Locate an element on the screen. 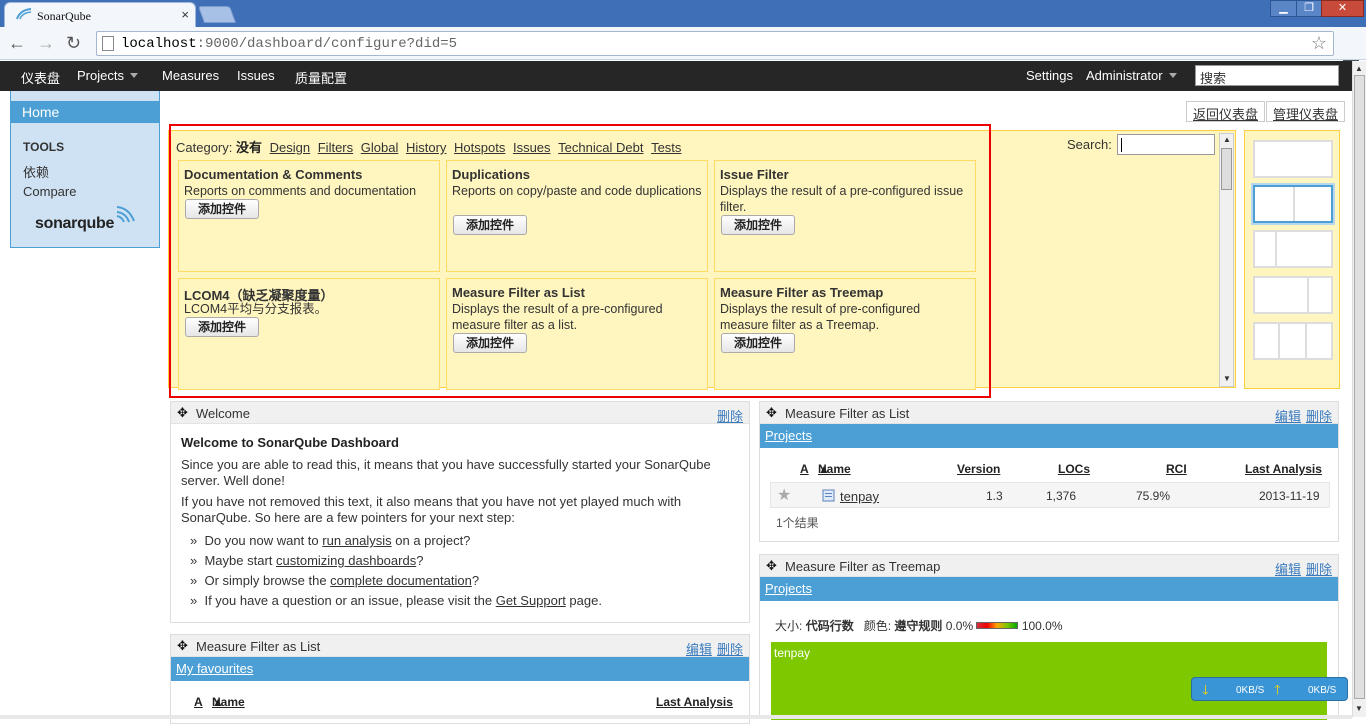 Image resolution: width=1366 pixels, height=724 pixels. back-icon: ← is located at coordinates (17, 43).